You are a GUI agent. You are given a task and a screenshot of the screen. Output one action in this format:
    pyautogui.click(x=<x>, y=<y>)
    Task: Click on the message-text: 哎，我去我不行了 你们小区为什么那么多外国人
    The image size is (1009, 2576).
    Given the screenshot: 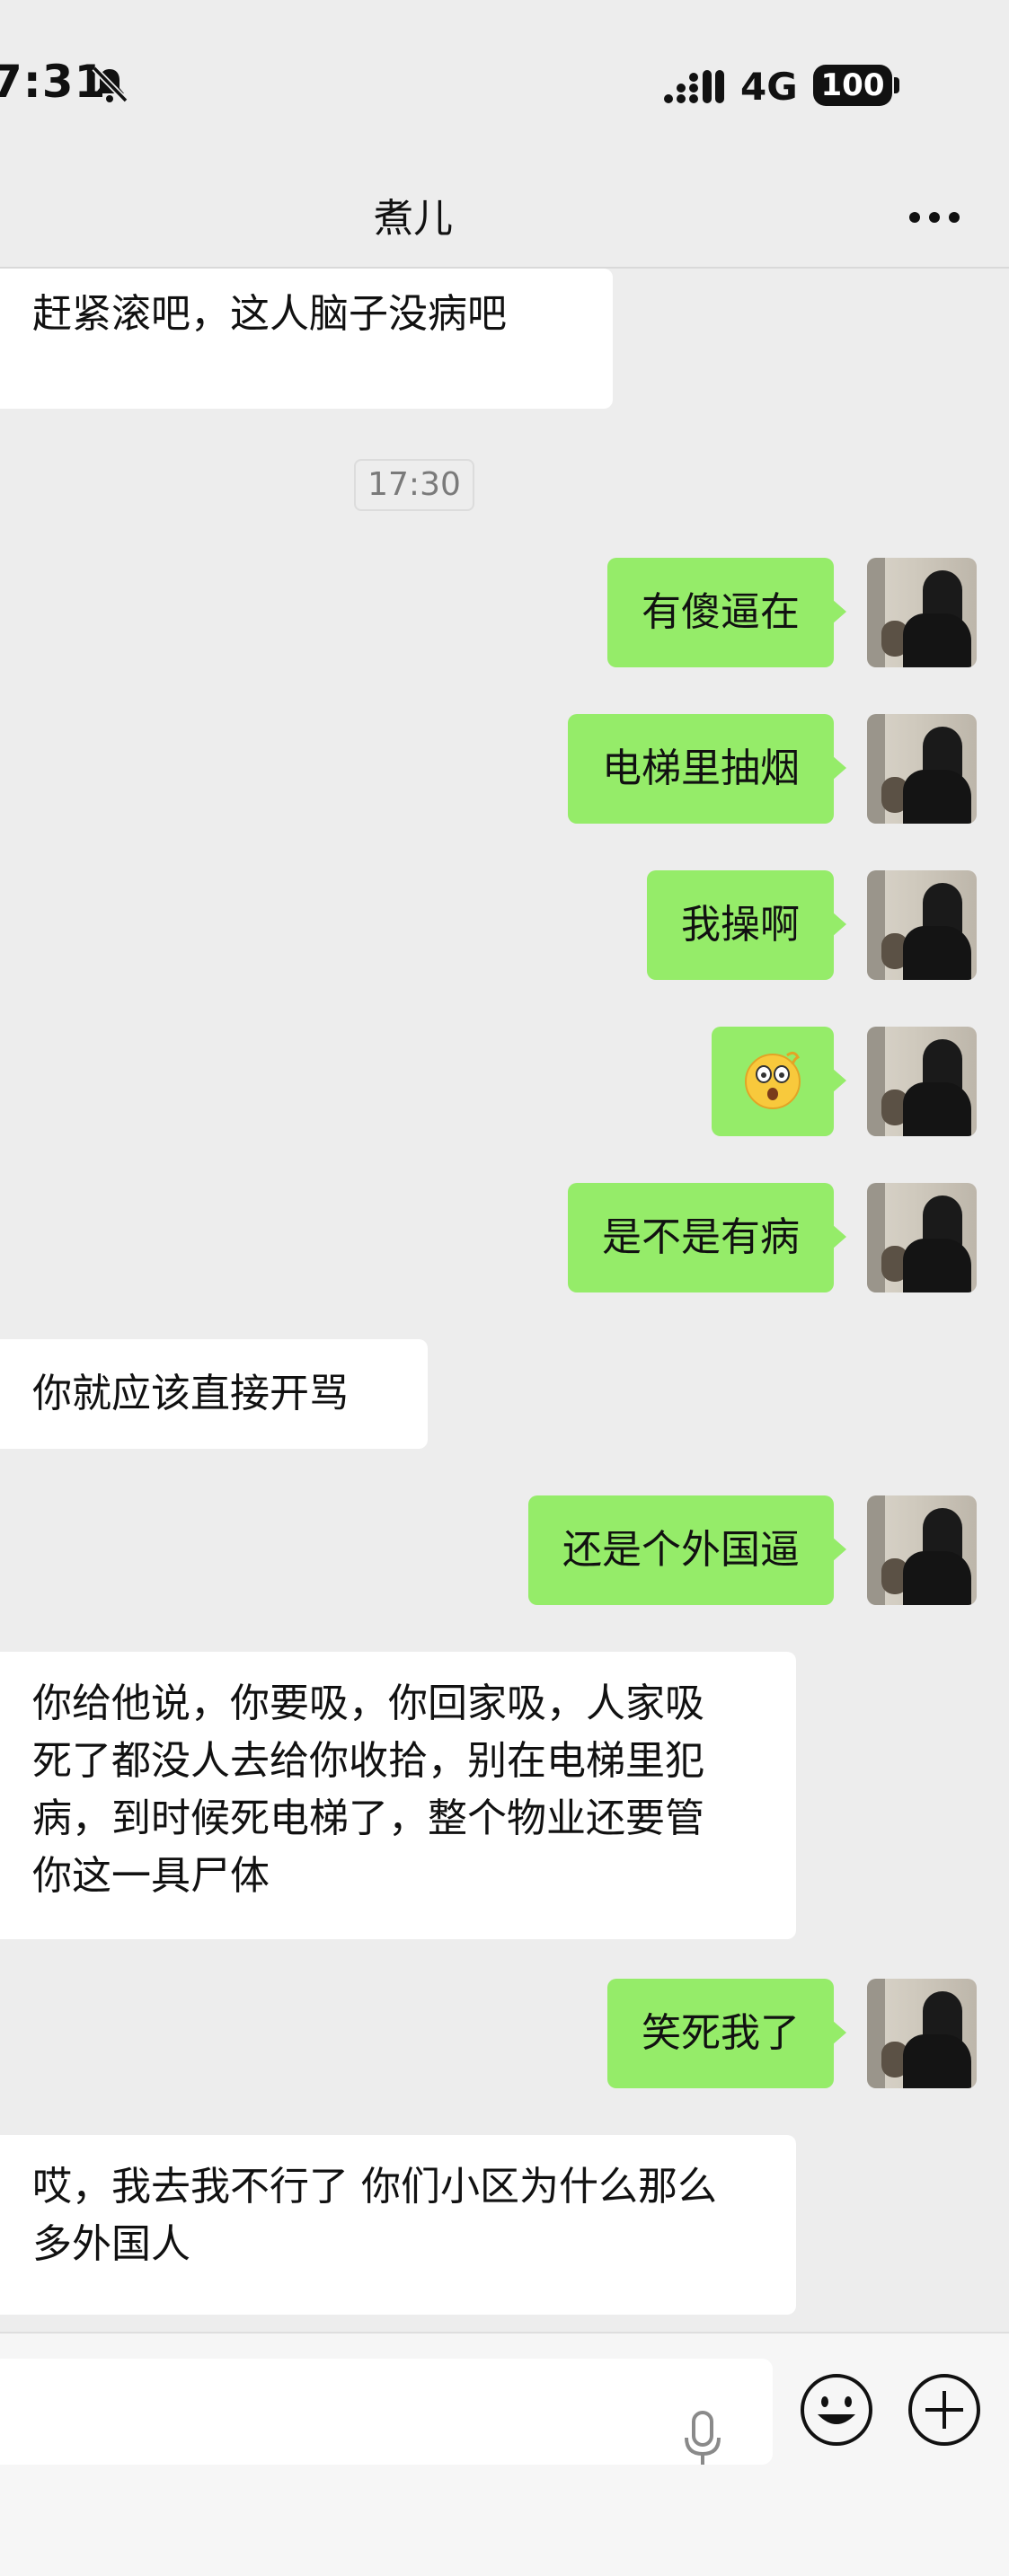 What is the action you would take?
    pyautogui.click(x=374, y=2215)
    